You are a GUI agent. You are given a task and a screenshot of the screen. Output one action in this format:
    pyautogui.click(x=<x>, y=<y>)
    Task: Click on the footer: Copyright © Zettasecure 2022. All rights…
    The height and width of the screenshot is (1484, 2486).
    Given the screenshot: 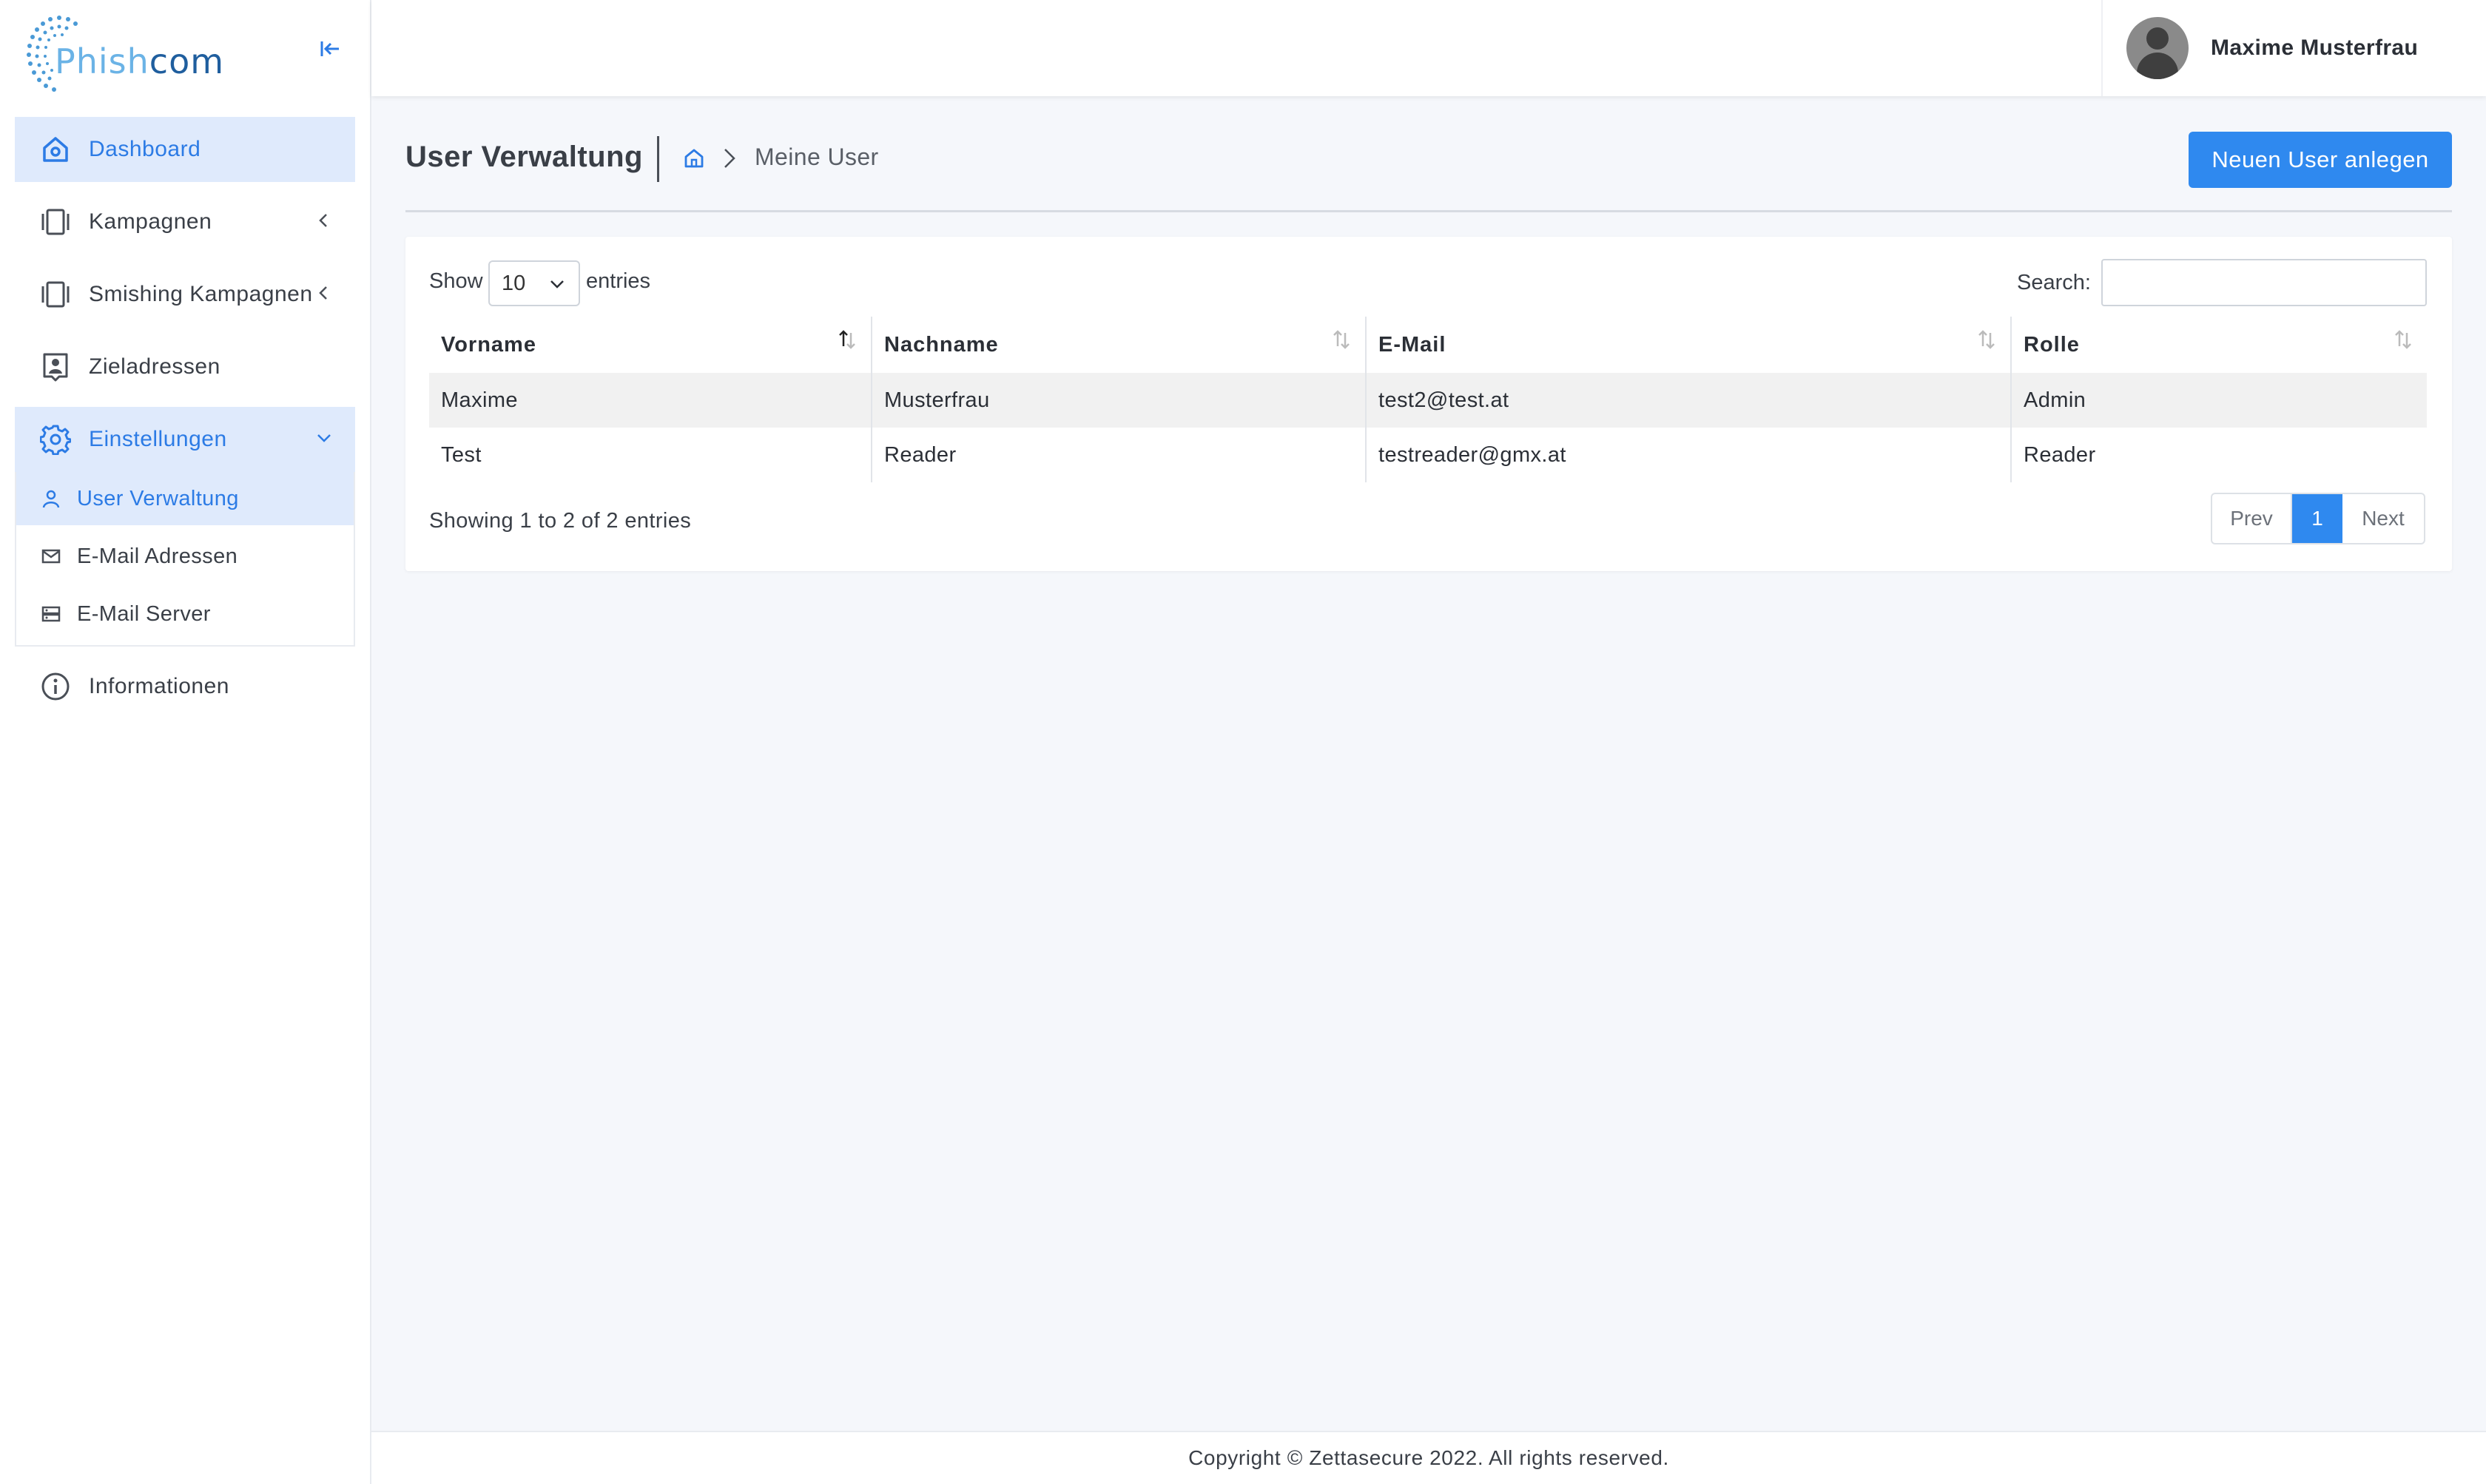 What is the action you would take?
    pyautogui.click(x=1429, y=1457)
    